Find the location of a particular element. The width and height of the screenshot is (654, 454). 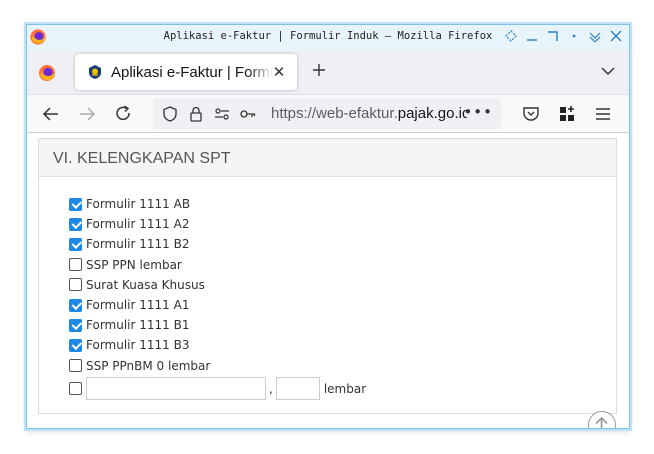

checklist-item: Formulir 1111 B2 is located at coordinates (217, 244).